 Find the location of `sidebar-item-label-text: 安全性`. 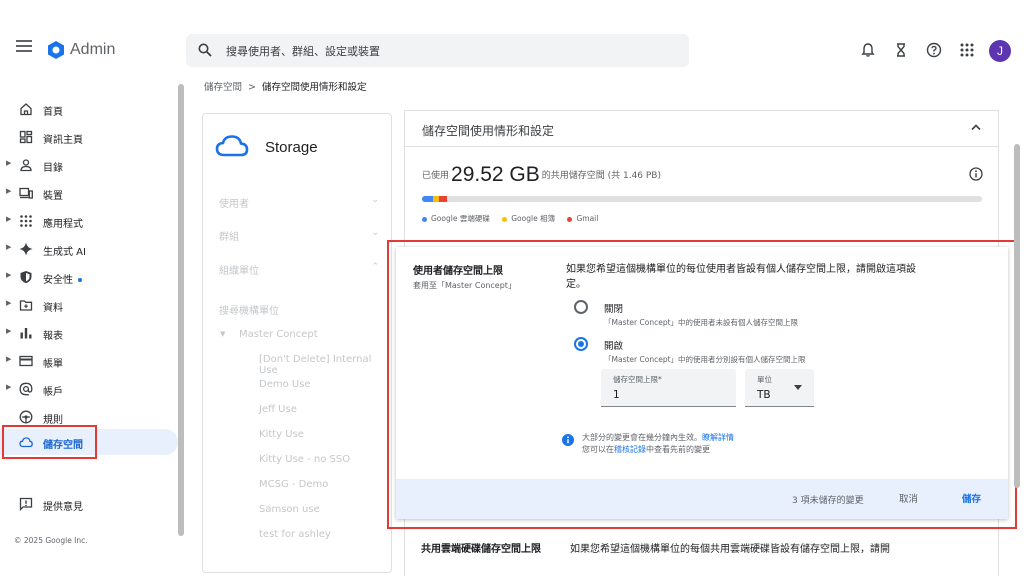

sidebar-item-label-text: 安全性 is located at coordinates (58, 280).